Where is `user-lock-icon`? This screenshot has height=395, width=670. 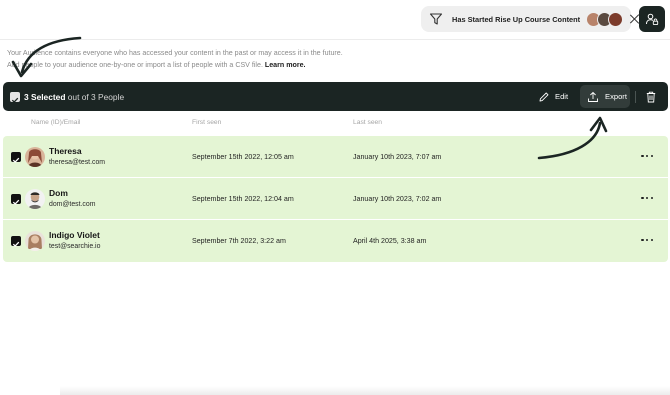 user-lock-icon is located at coordinates (652, 19).